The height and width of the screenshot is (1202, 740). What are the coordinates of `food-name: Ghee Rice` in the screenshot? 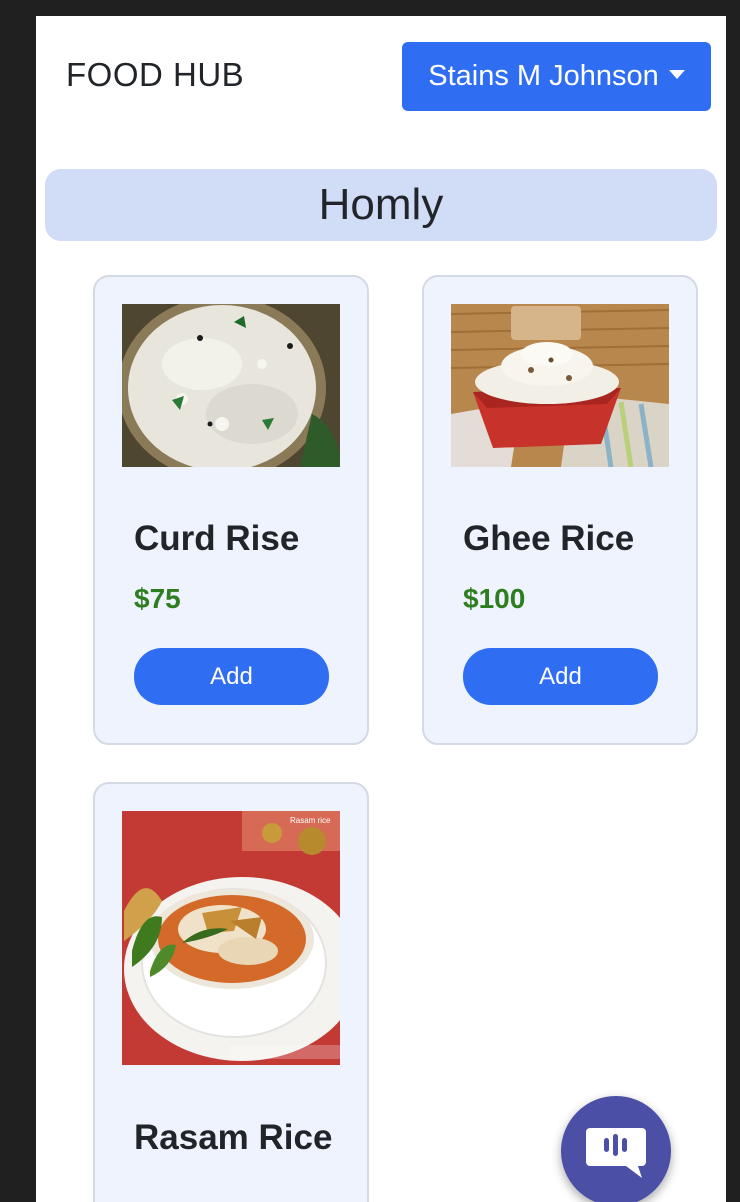 It's located at (549, 538).